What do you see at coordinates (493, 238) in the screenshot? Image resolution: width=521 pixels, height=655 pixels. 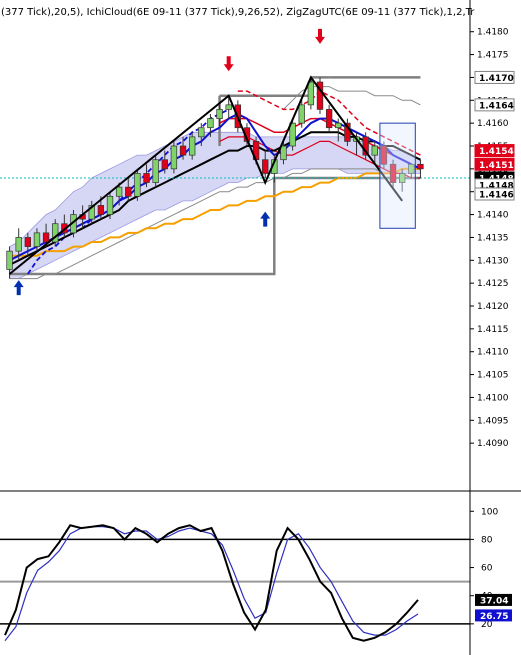 I see `price-tick-label: 1.4135` at bounding box center [493, 238].